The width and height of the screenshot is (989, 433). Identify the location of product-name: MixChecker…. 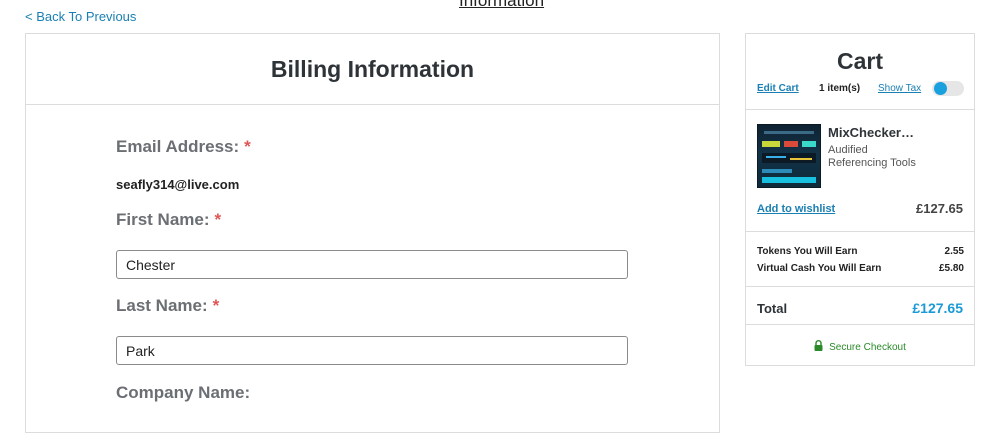
(898, 132).